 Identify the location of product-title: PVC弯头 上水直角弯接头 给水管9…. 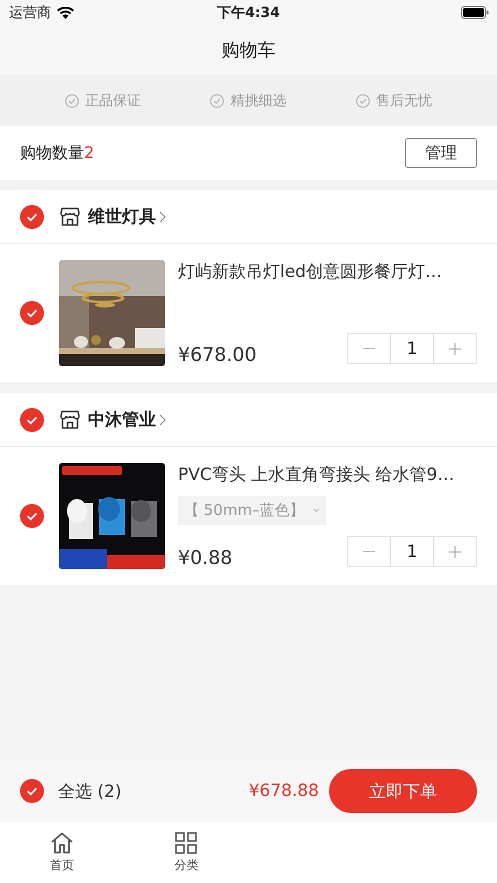
(327, 474).